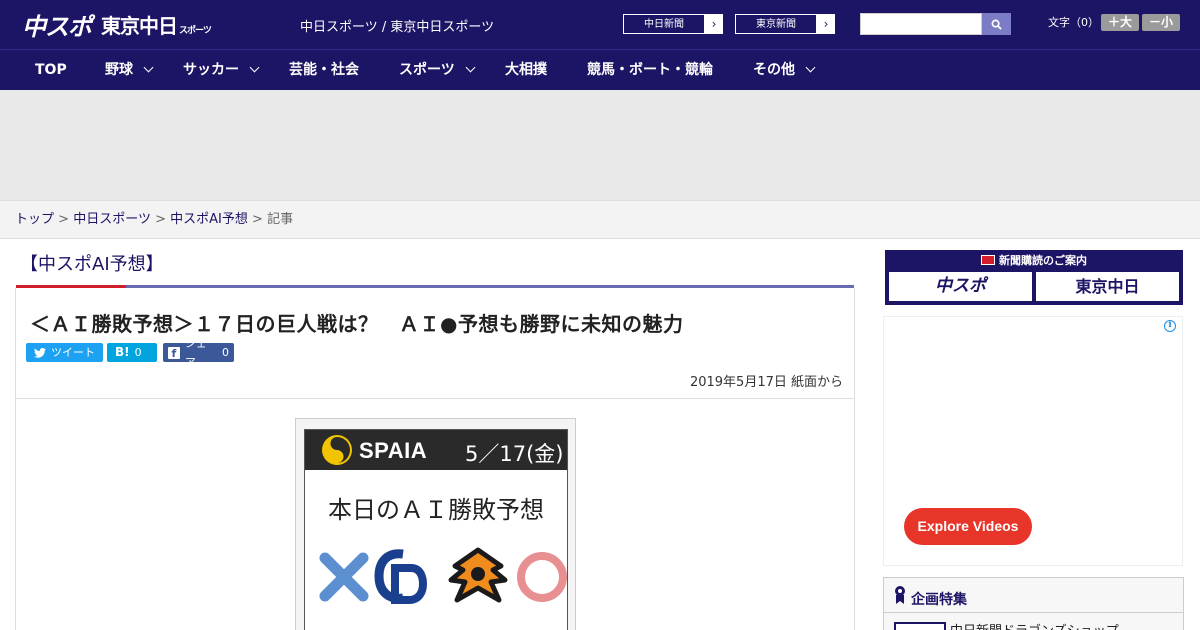 This screenshot has height=630, width=1200. What do you see at coordinates (393, 450) in the screenshot?
I see `spaia-brand: SPAIA` at bounding box center [393, 450].